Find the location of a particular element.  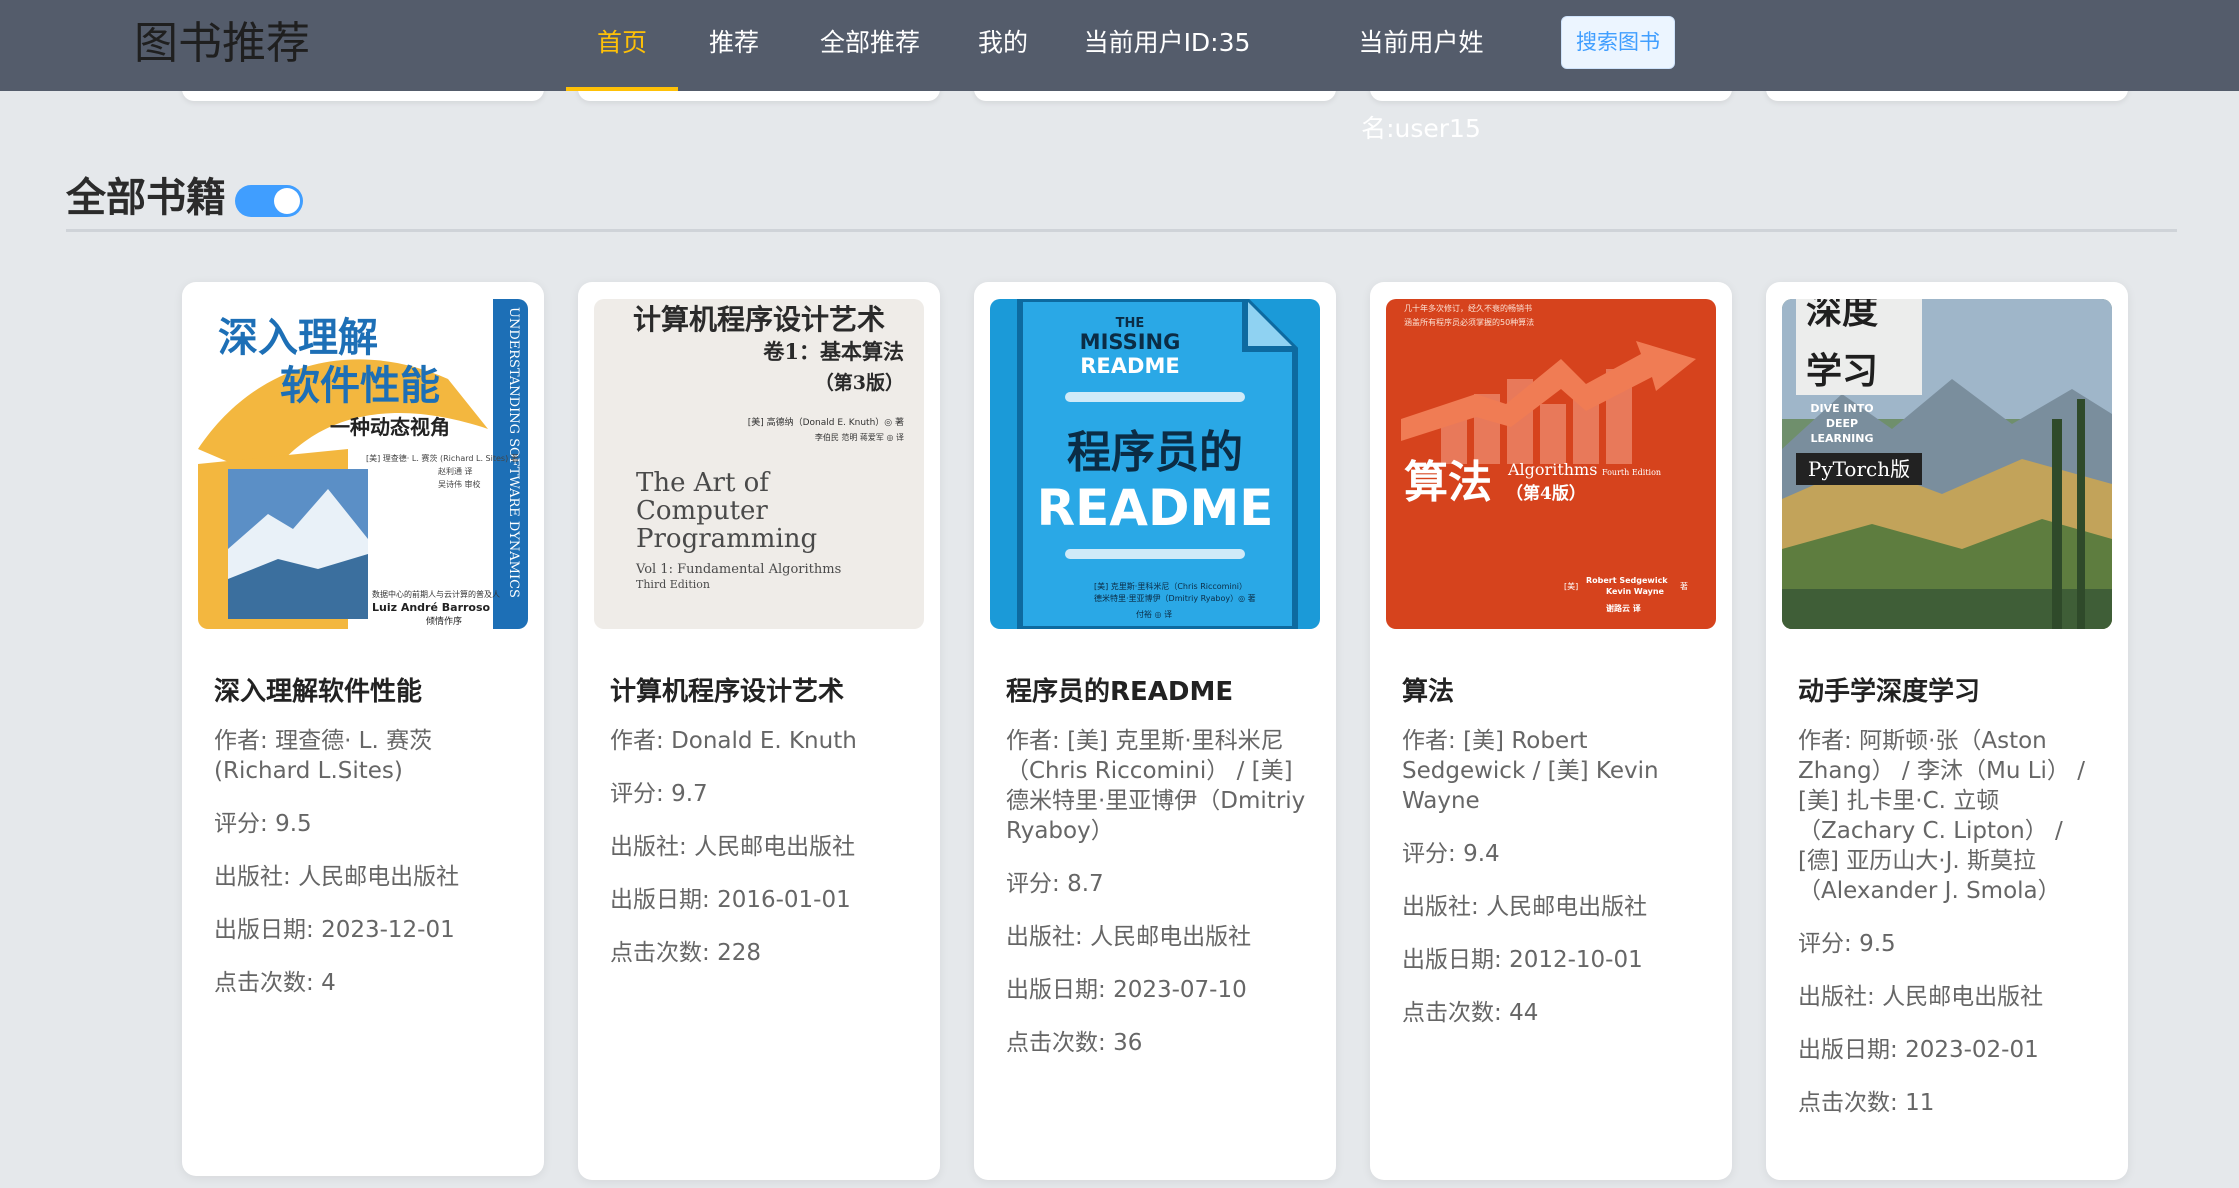

cover-en-edition: Fourth Edition is located at coordinates (1631, 472).